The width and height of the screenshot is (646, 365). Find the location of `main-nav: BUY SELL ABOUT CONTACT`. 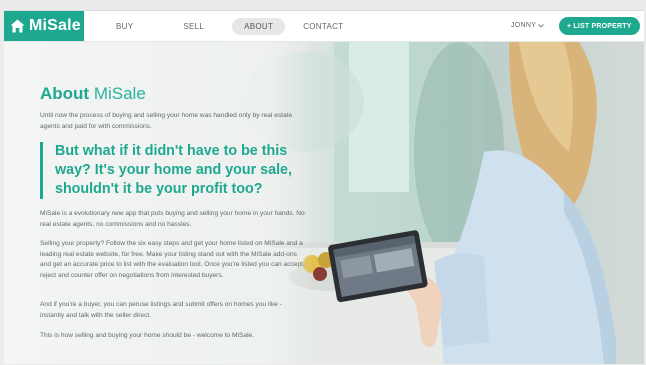

main-nav: BUY SELL ABOUT CONTACT is located at coordinates (229, 26).